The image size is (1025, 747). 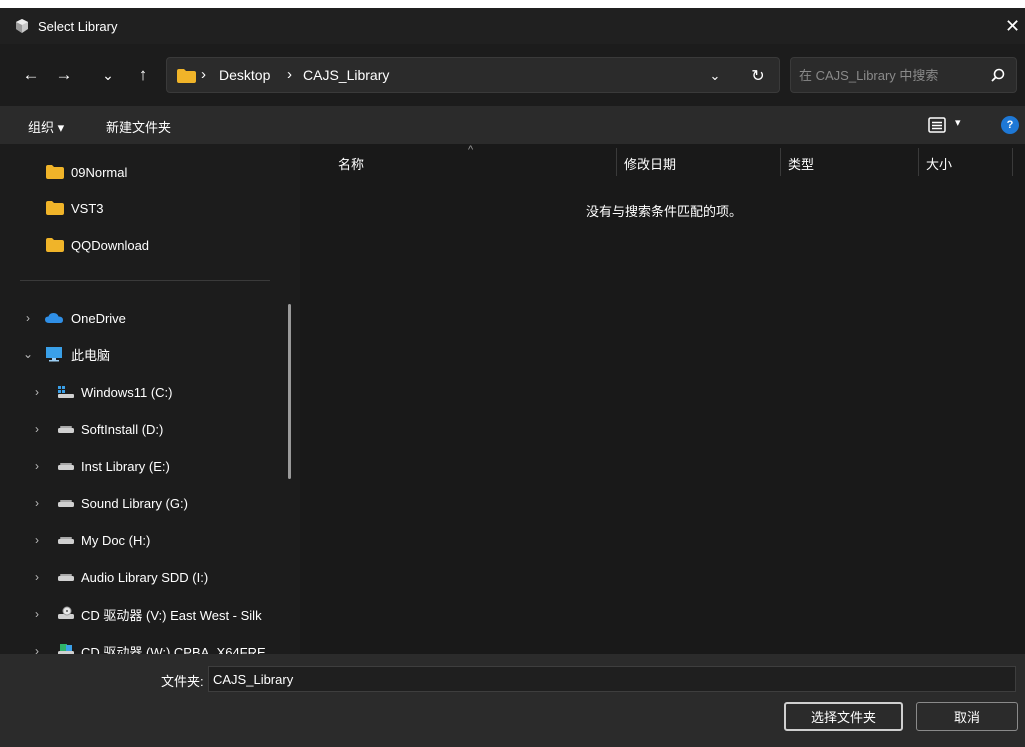 I want to click on view-dropdown-button: ▾, so click(x=958, y=122).